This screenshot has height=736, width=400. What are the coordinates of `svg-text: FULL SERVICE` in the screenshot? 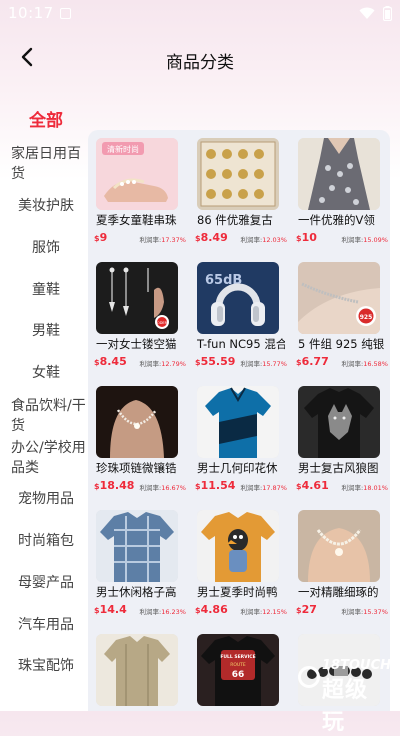 It's located at (237, 657).